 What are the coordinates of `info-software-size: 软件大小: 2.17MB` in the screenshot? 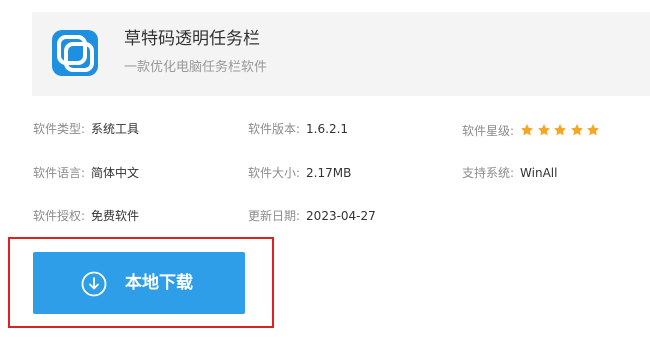 It's located at (299, 173).